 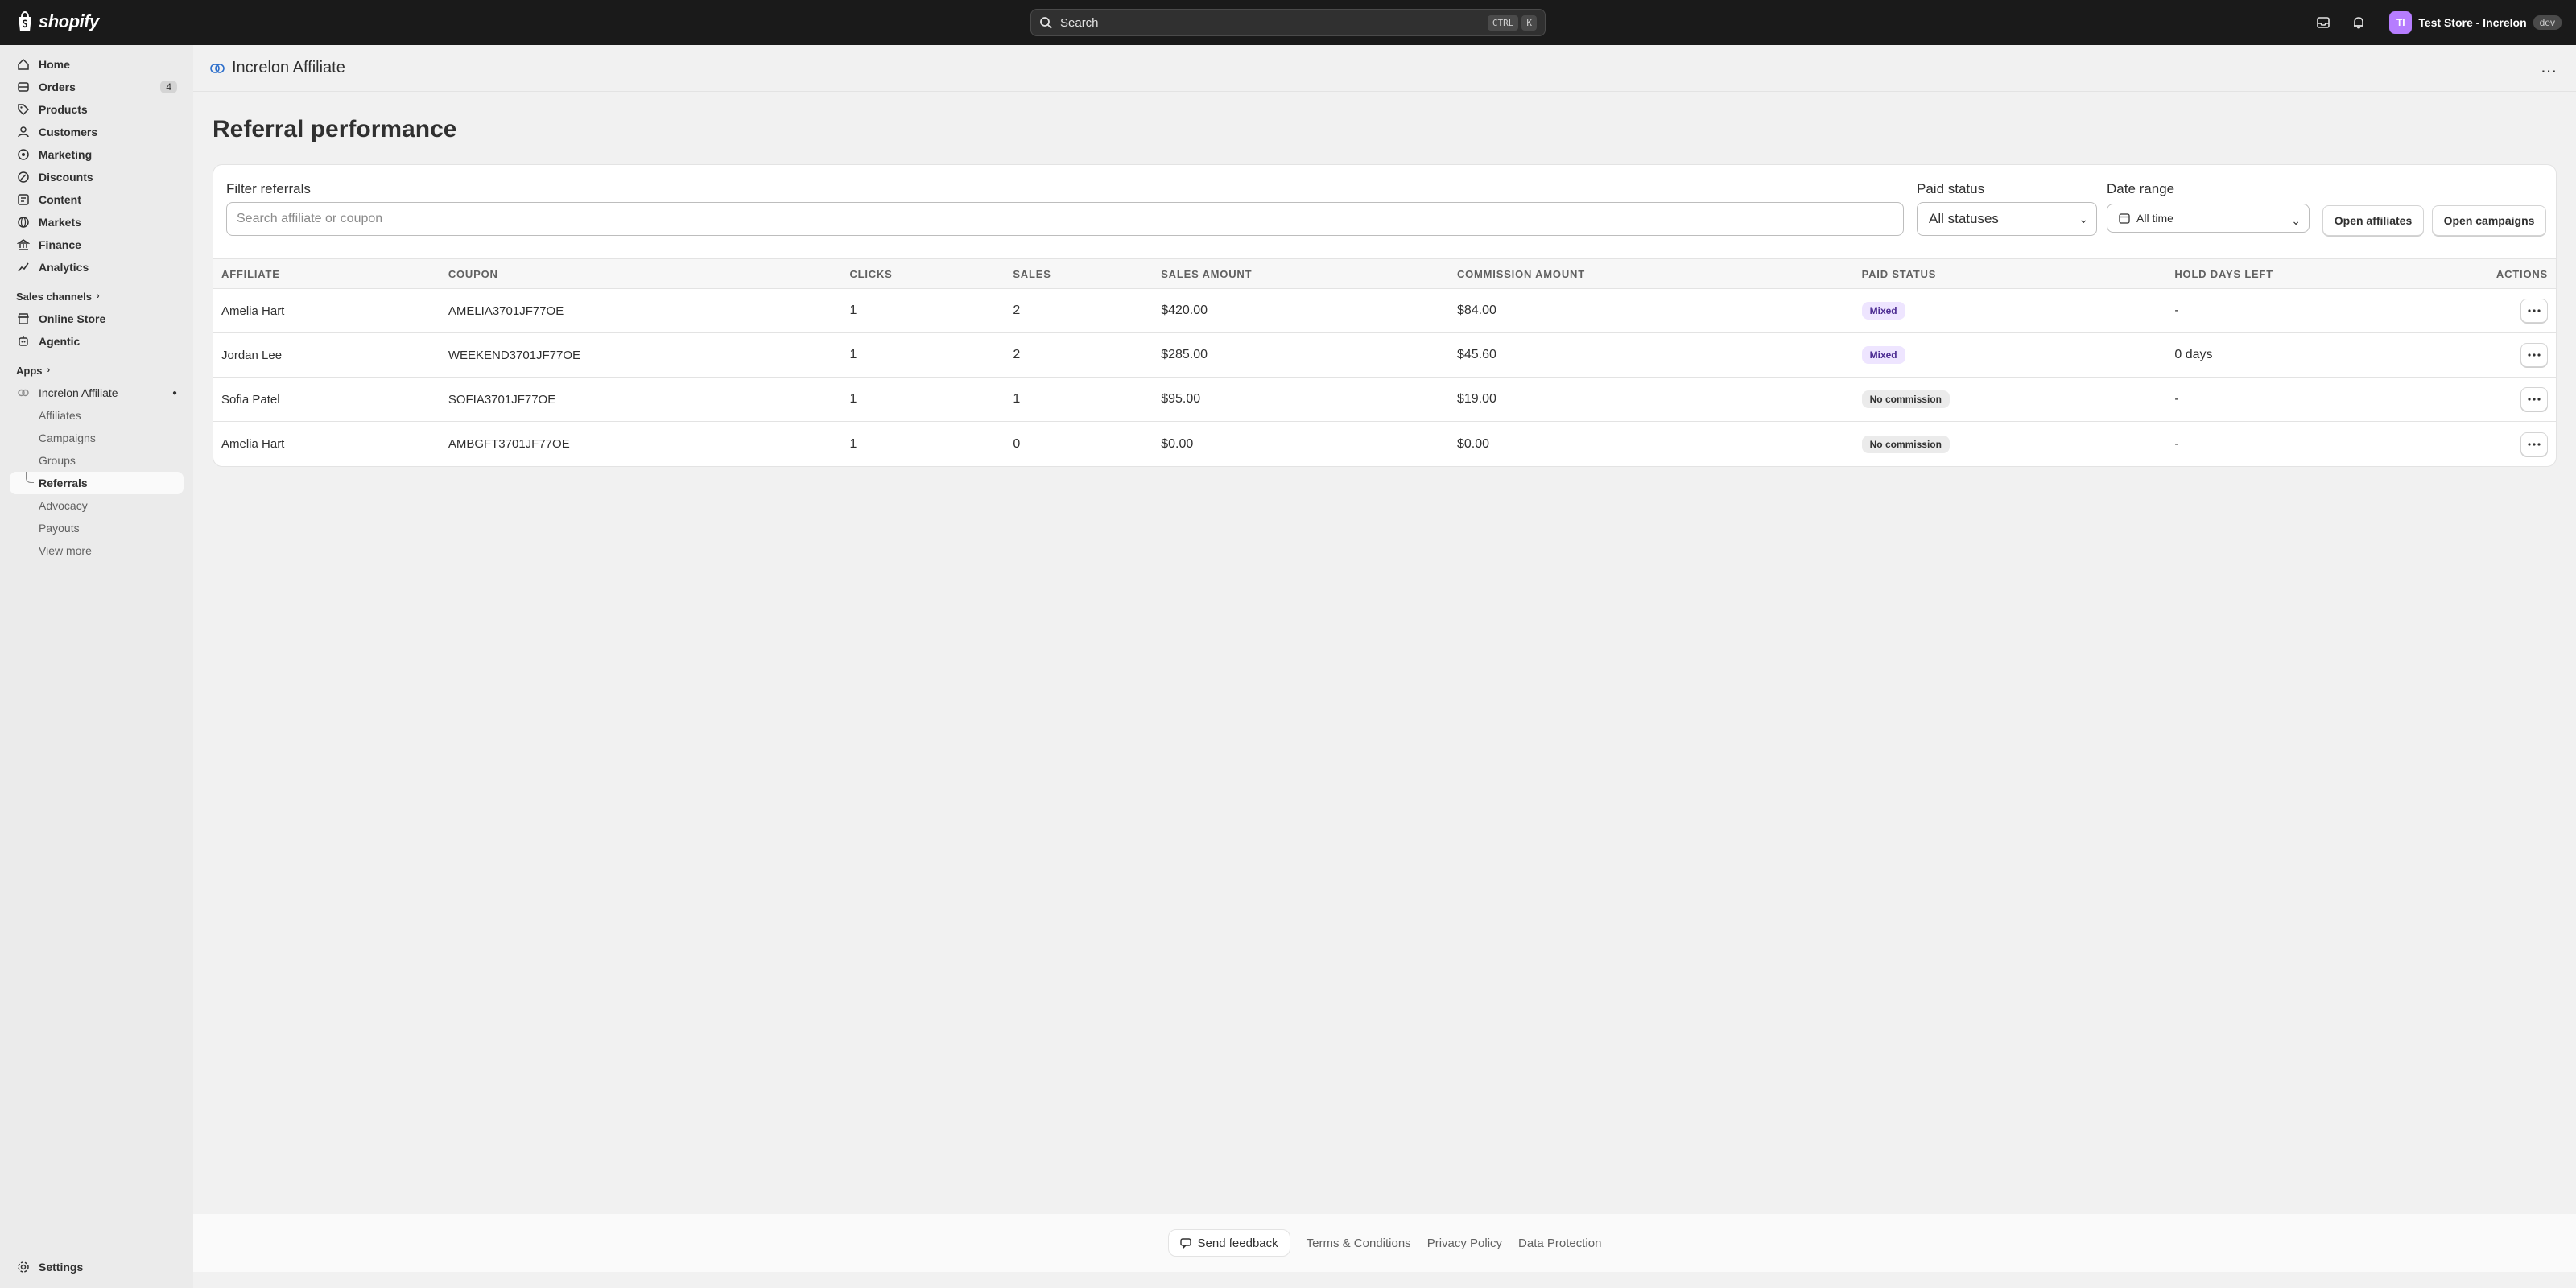 I want to click on store-icon, so click(x=23, y=319).